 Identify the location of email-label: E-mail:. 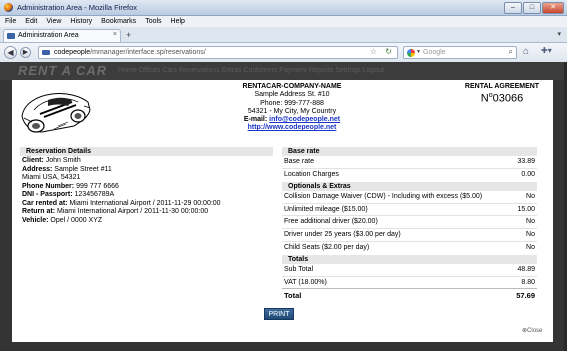
(255, 120).